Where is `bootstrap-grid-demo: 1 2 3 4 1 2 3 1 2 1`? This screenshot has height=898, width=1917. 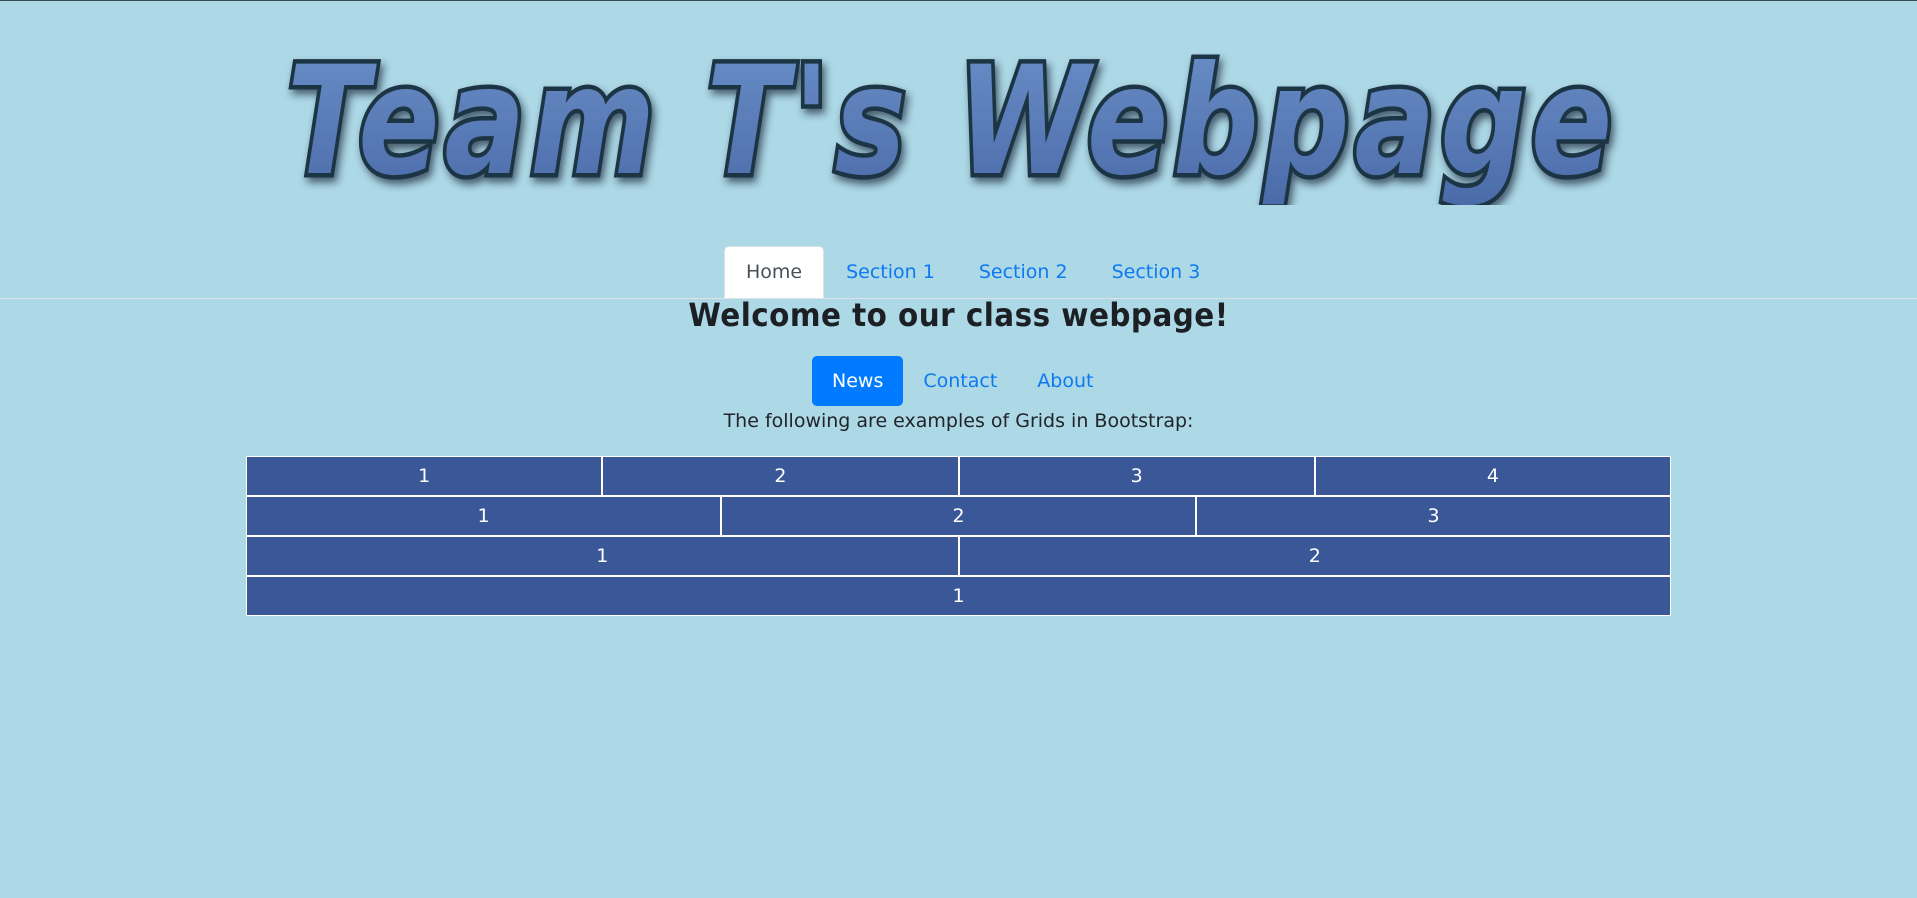
bootstrap-grid-demo: 1 2 3 4 1 2 3 1 2 1 is located at coordinates (958, 536).